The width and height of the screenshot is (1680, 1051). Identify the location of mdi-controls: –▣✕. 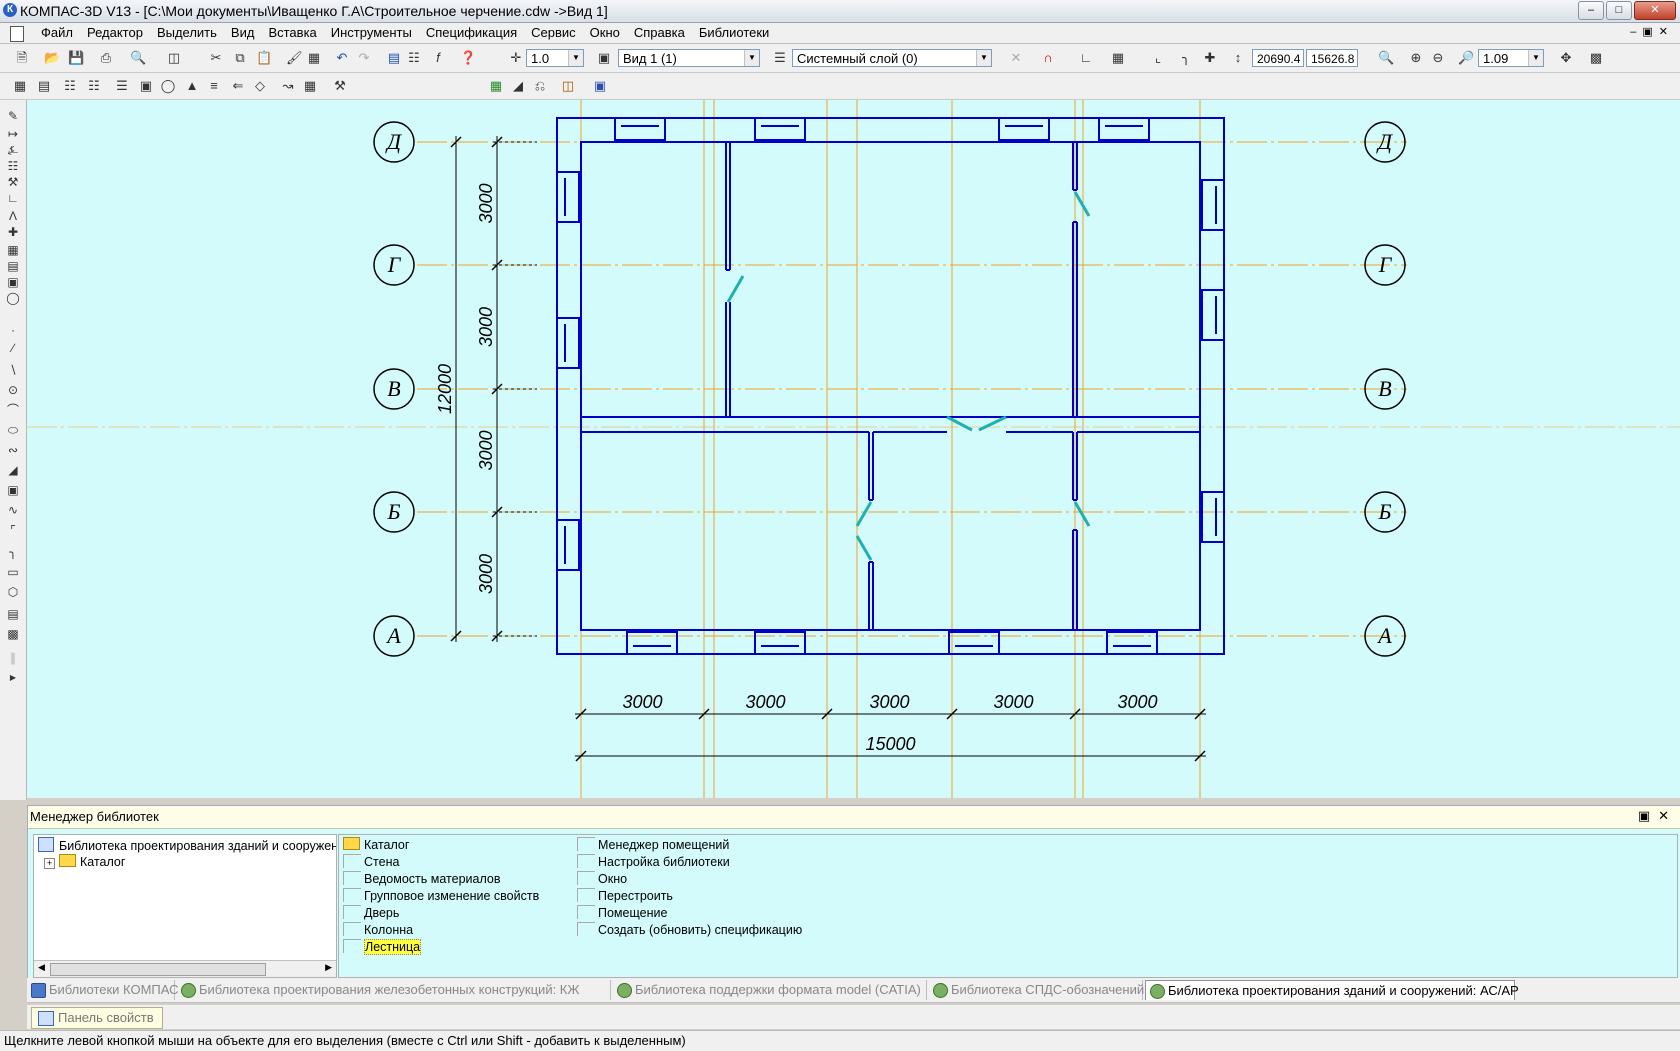
(1652, 31).